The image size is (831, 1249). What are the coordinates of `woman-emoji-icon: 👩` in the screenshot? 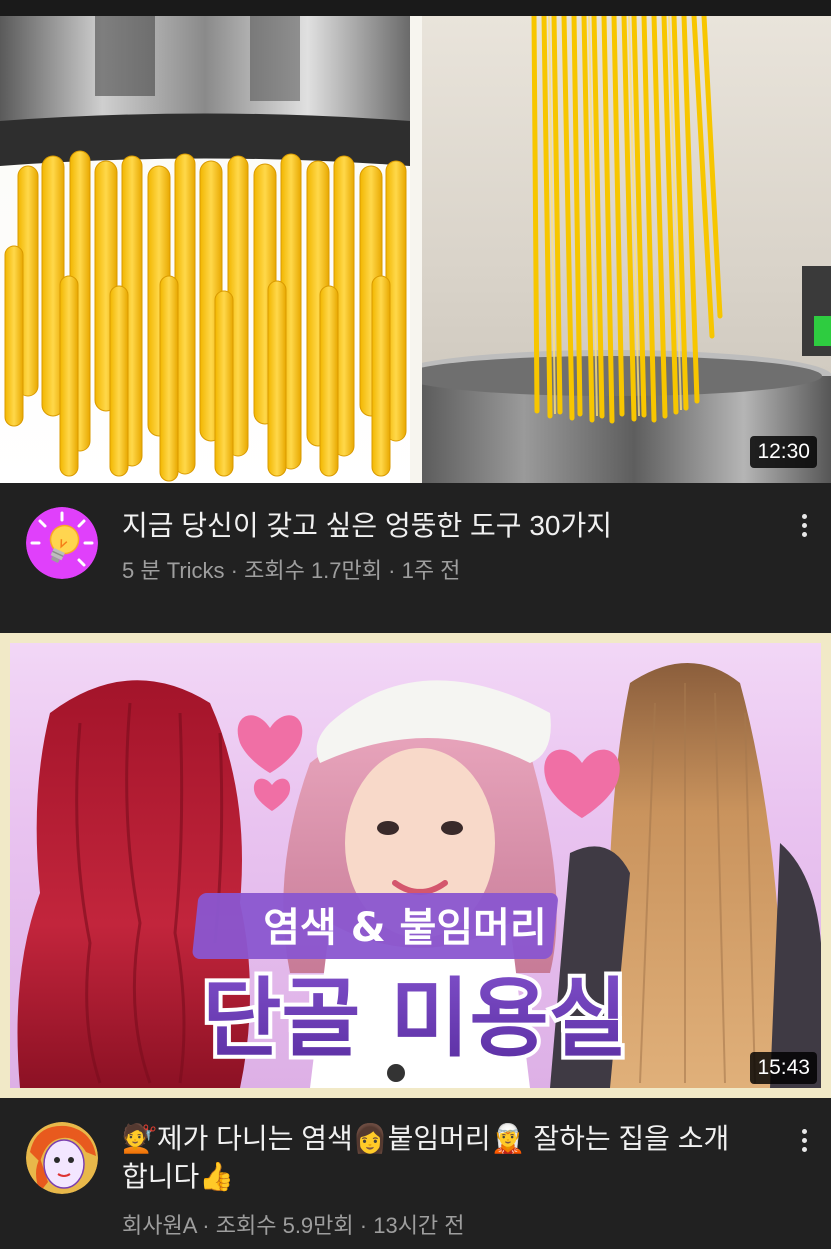 It's located at (370, 1138).